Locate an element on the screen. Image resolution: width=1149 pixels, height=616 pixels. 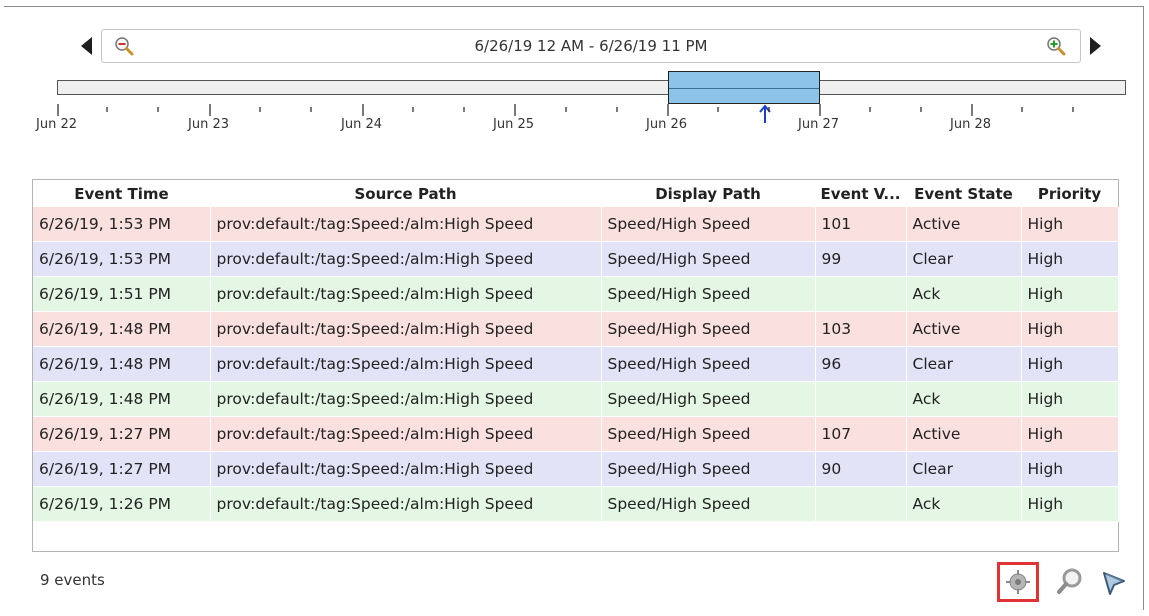
cell-event-value: 96 is located at coordinates (861, 364).